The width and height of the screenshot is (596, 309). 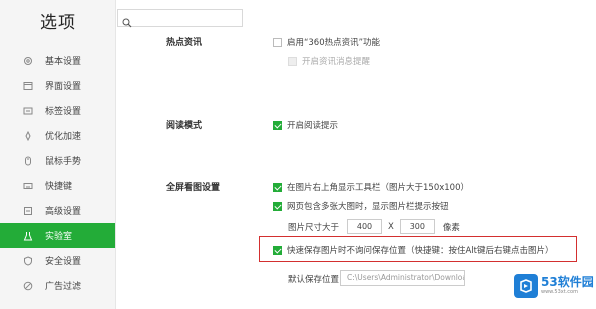 I want to click on sidebar-item-label: 鼠标手势, so click(x=63, y=162).